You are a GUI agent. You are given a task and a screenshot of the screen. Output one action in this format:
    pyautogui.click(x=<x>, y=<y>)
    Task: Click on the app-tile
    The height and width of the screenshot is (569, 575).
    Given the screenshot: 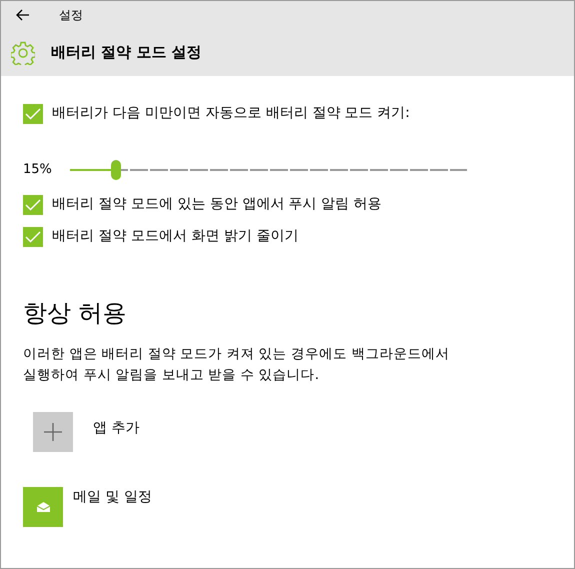 What is the action you would take?
    pyautogui.click(x=43, y=506)
    